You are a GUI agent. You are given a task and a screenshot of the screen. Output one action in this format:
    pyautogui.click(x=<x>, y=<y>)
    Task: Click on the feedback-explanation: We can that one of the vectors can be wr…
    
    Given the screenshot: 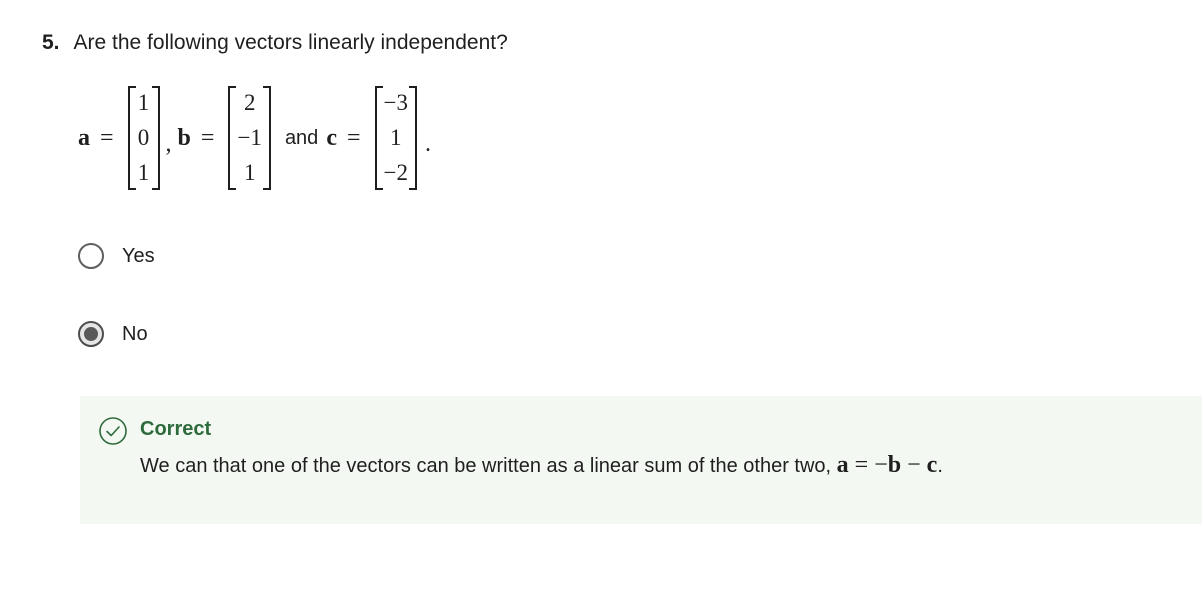 What is the action you would take?
    pyautogui.click(x=541, y=465)
    